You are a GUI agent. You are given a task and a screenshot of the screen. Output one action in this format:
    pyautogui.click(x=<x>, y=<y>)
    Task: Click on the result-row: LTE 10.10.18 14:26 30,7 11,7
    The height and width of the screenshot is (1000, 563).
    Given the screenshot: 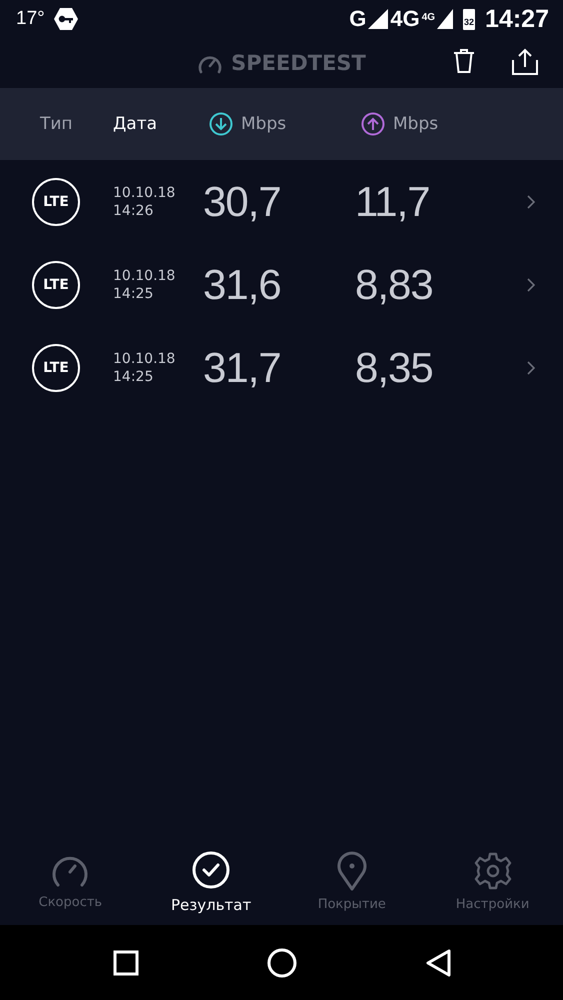 What is the action you would take?
    pyautogui.click(x=281, y=201)
    